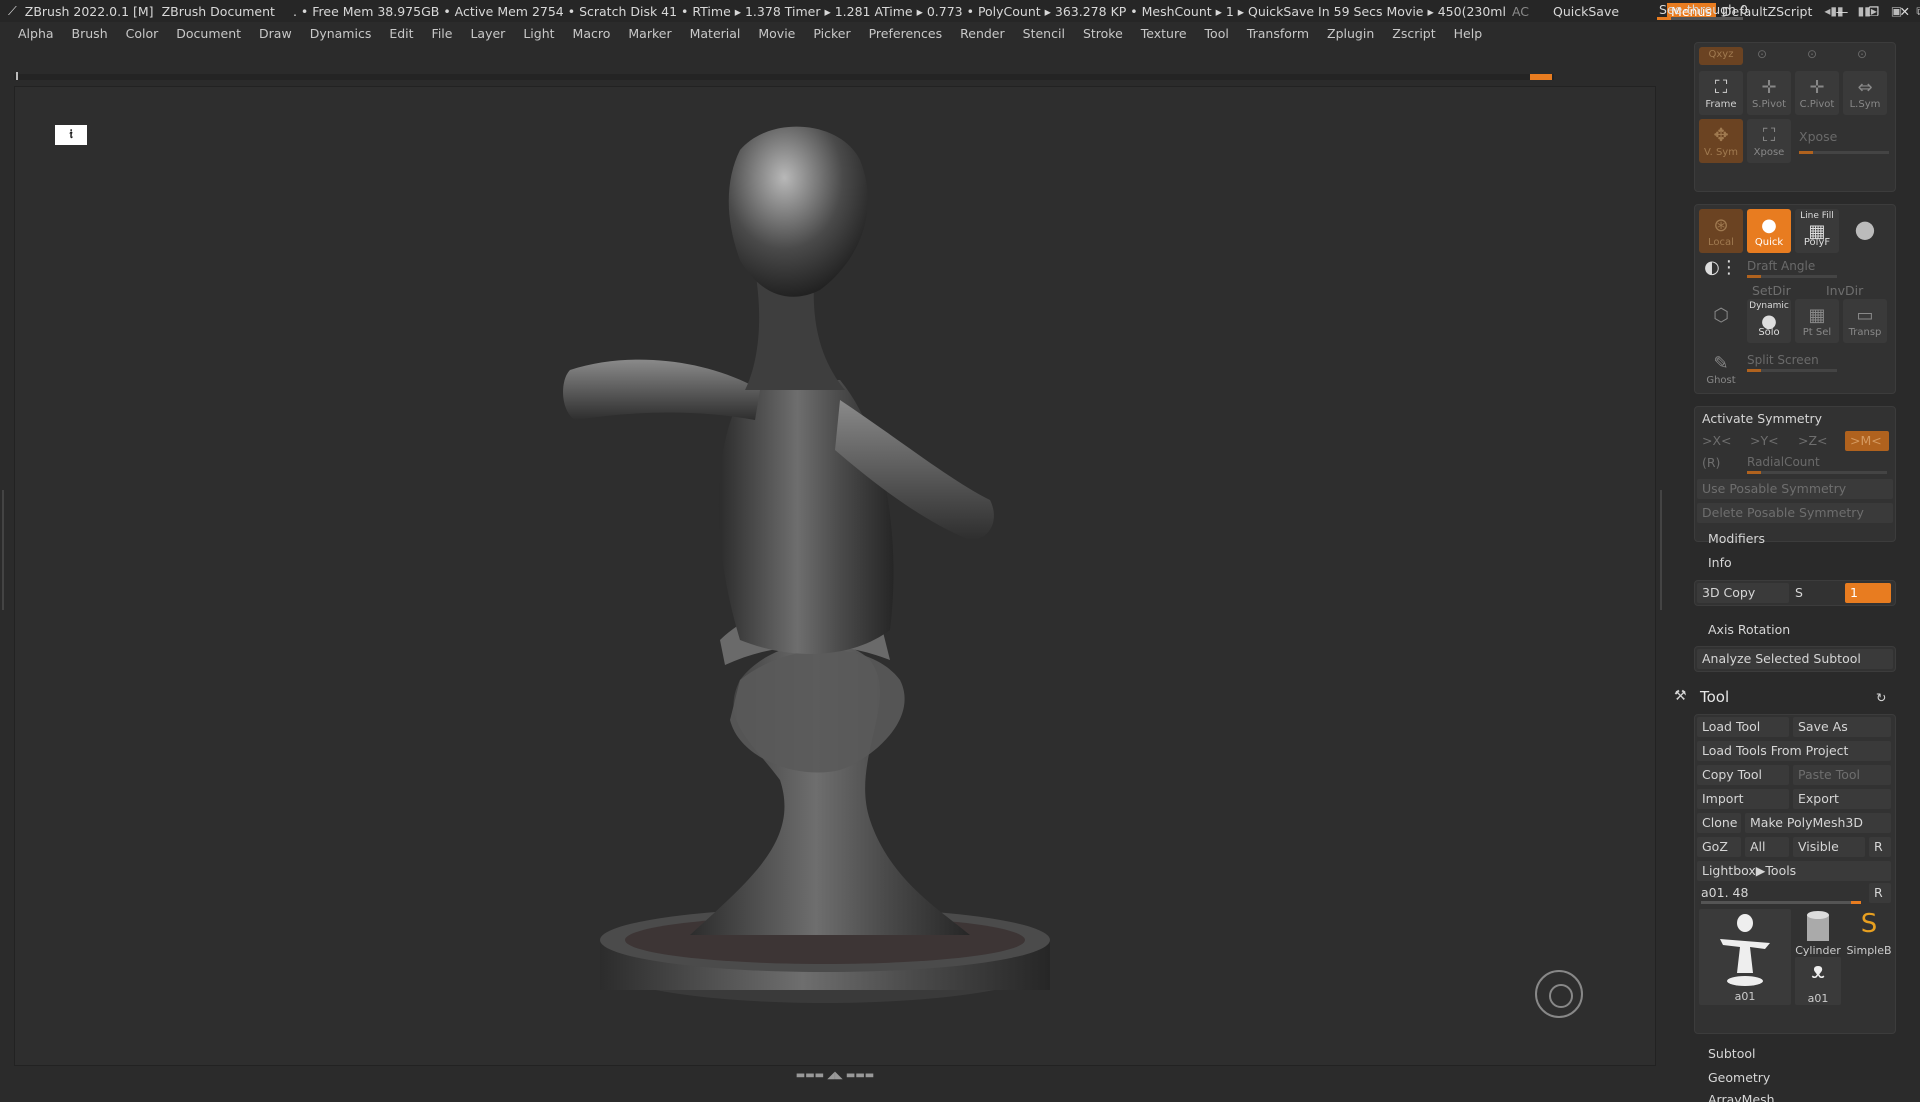 This screenshot has height=1102, width=1920. Describe the element at coordinates (1829, 847) in the screenshot. I see `goz-visible-button: Visible` at that location.